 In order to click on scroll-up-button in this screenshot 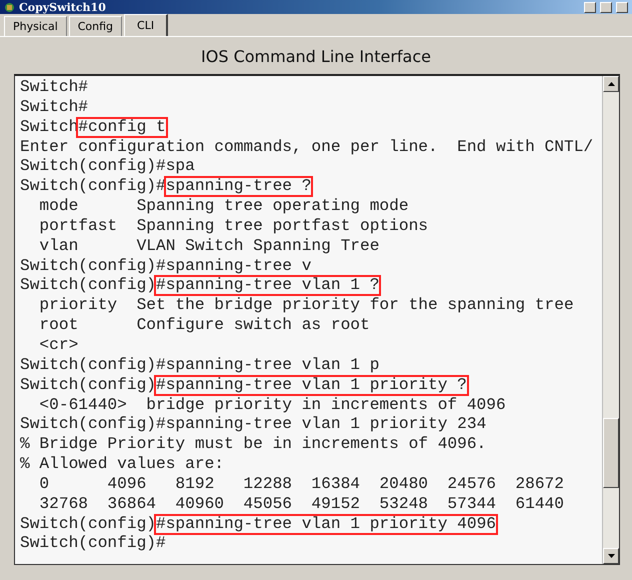, I will do `click(611, 84)`.